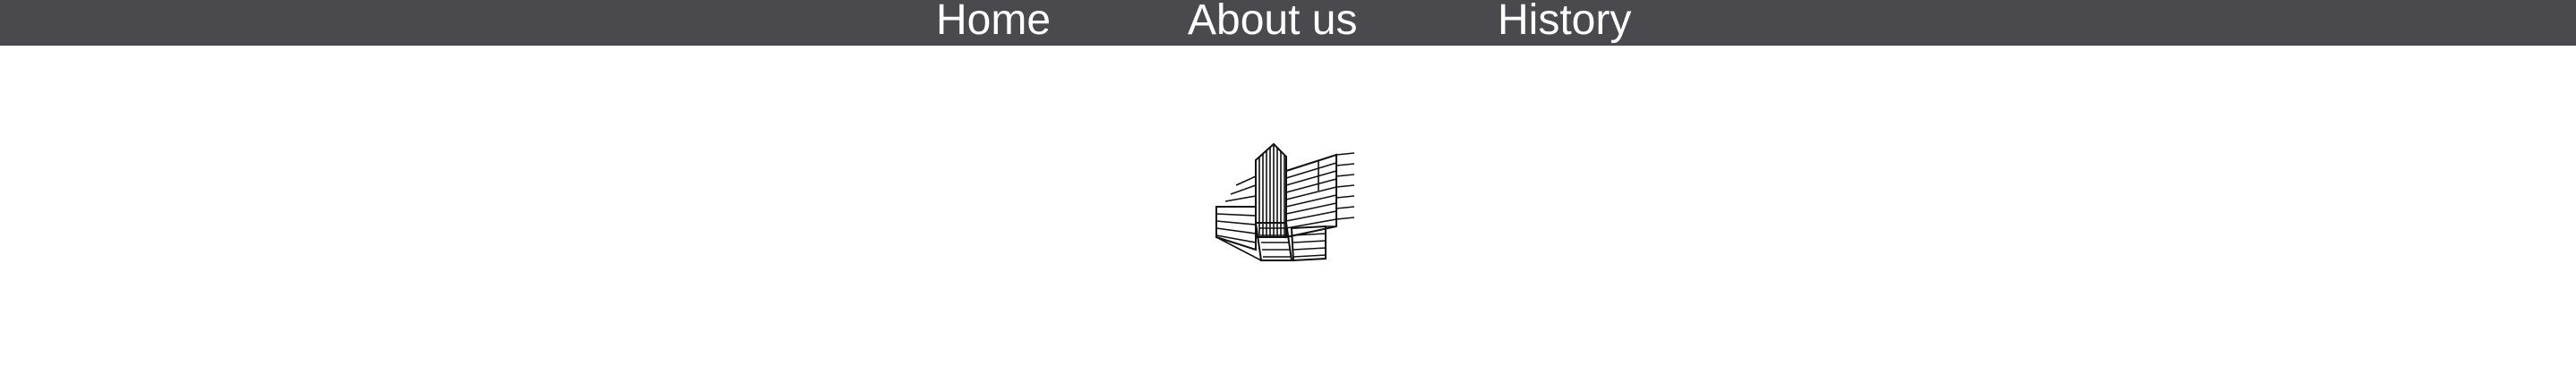  Describe the element at coordinates (993, 23) in the screenshot. I see `nav-link-home: Home` at that location.